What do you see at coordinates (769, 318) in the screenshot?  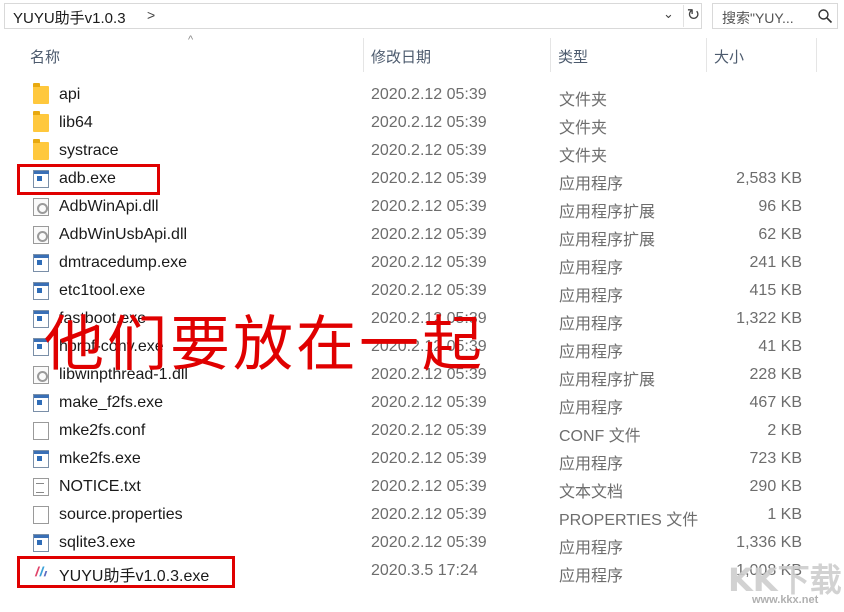 I see `file-size: 1,322 KB` at bounding box center [769, 318].